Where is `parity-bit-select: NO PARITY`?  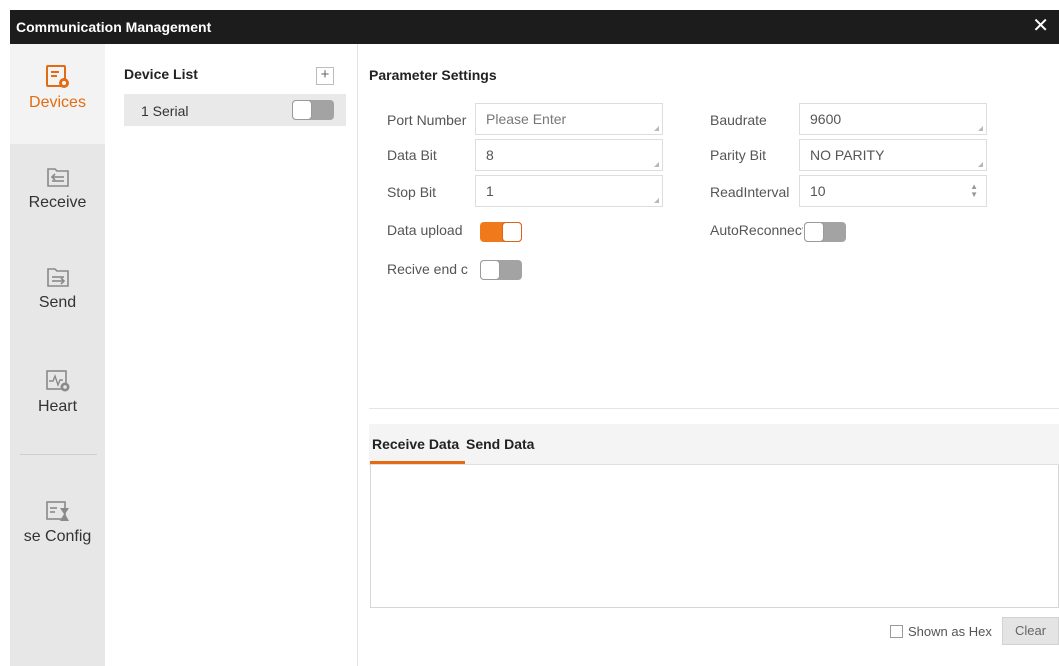
parity-bit-select: NO PARITY is located at coordinates (893, 155).